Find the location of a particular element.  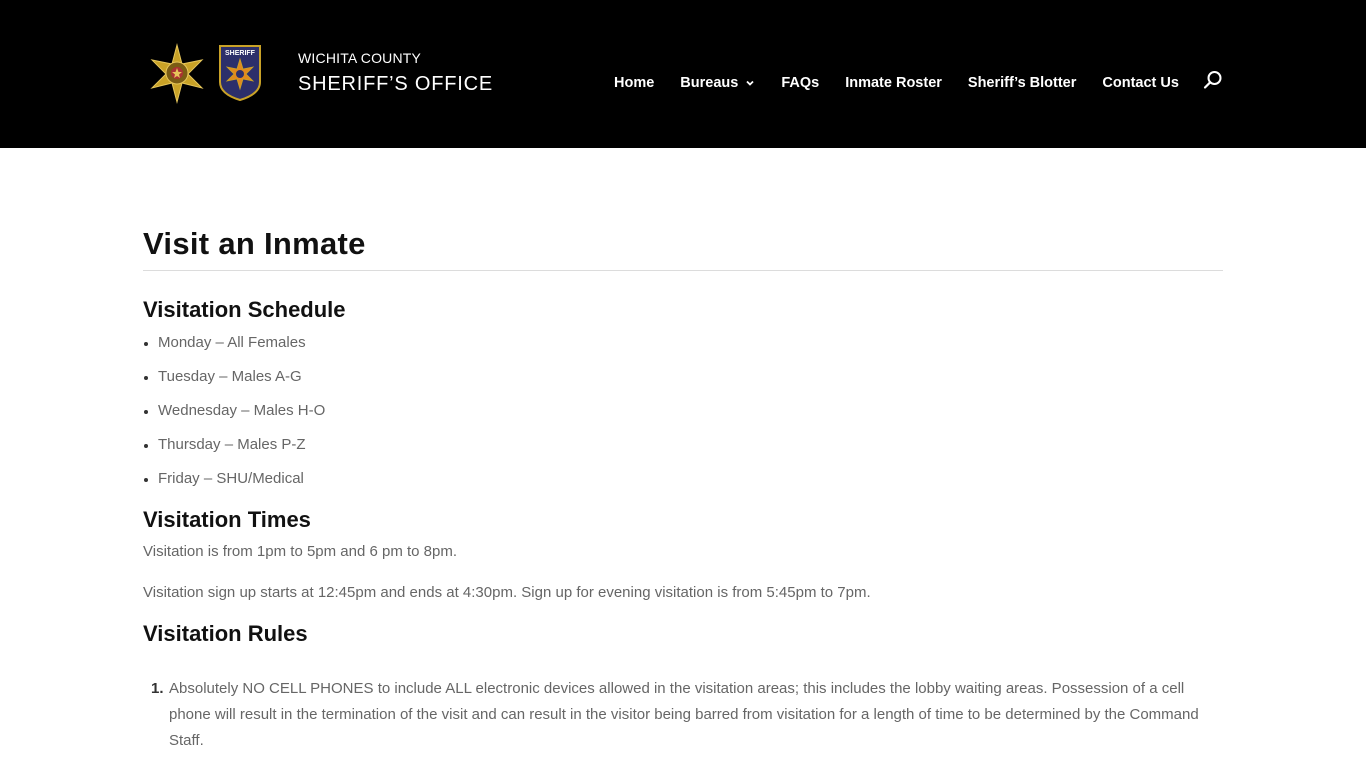

brand-office: SHERIFF’S OFFICE is located at coordinates (396, 84).